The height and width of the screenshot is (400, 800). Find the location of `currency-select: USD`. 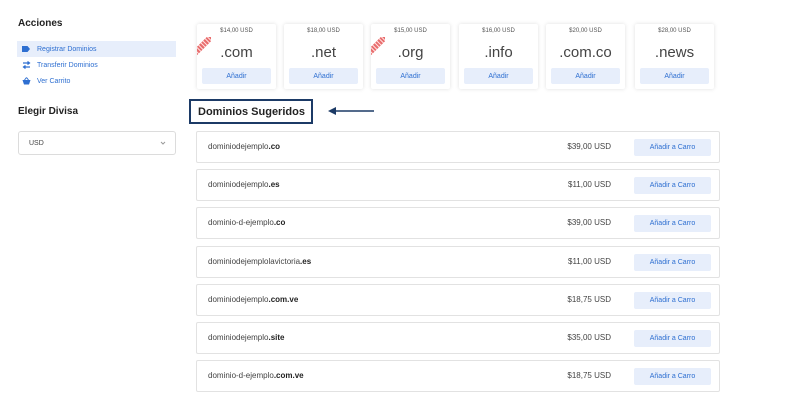

currency-select: USD is located at coordinates (97, 143).